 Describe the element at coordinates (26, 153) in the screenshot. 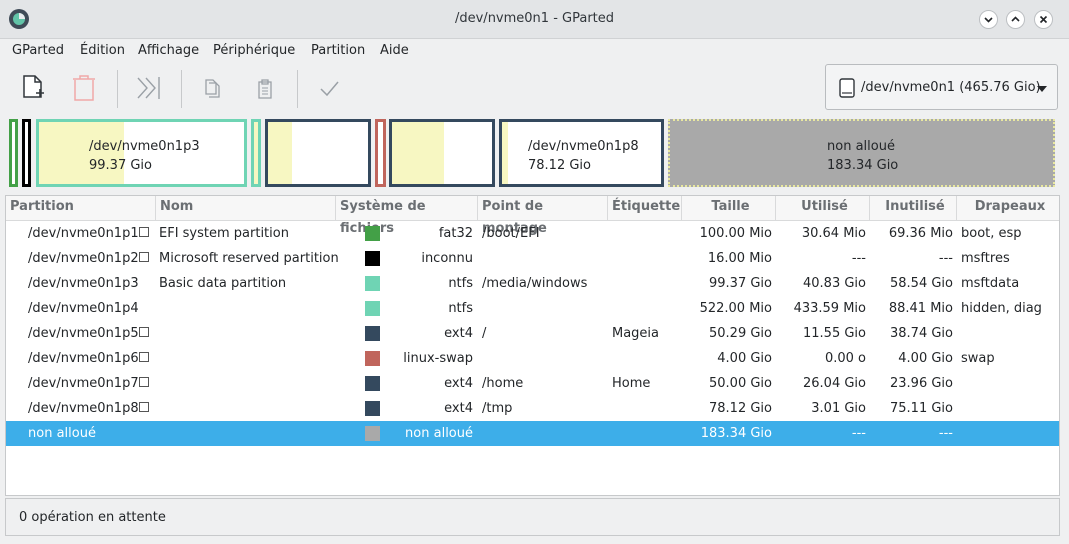

I see `diskmap-segment-p2` at that location.